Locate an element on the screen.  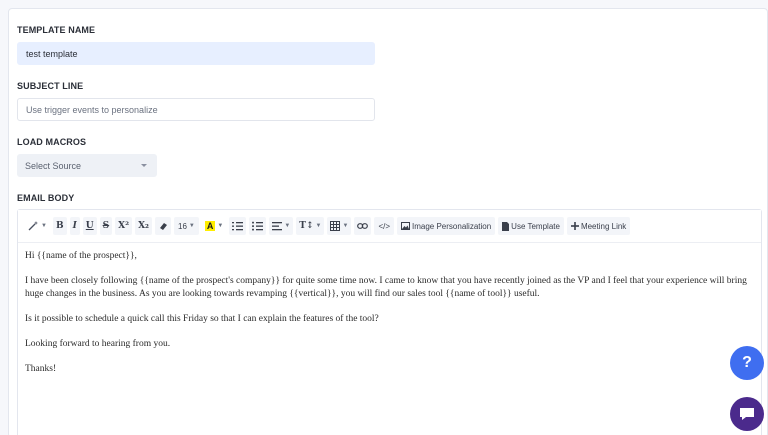
superscript-button: X² is located at coordinates (124, 226).